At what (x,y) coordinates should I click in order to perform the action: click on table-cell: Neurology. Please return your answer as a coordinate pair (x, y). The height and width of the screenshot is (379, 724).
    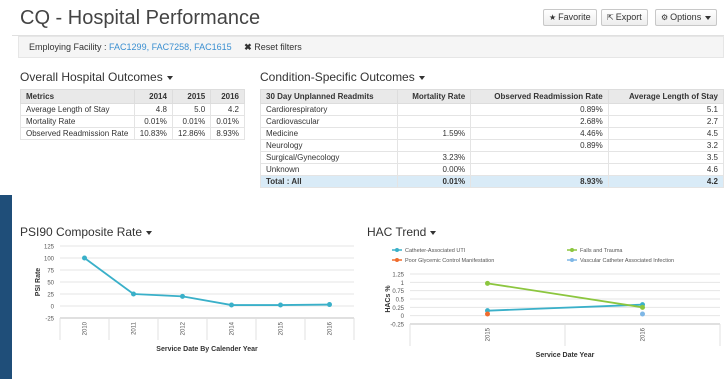
    Looking at the image, I should click on (329, 145).